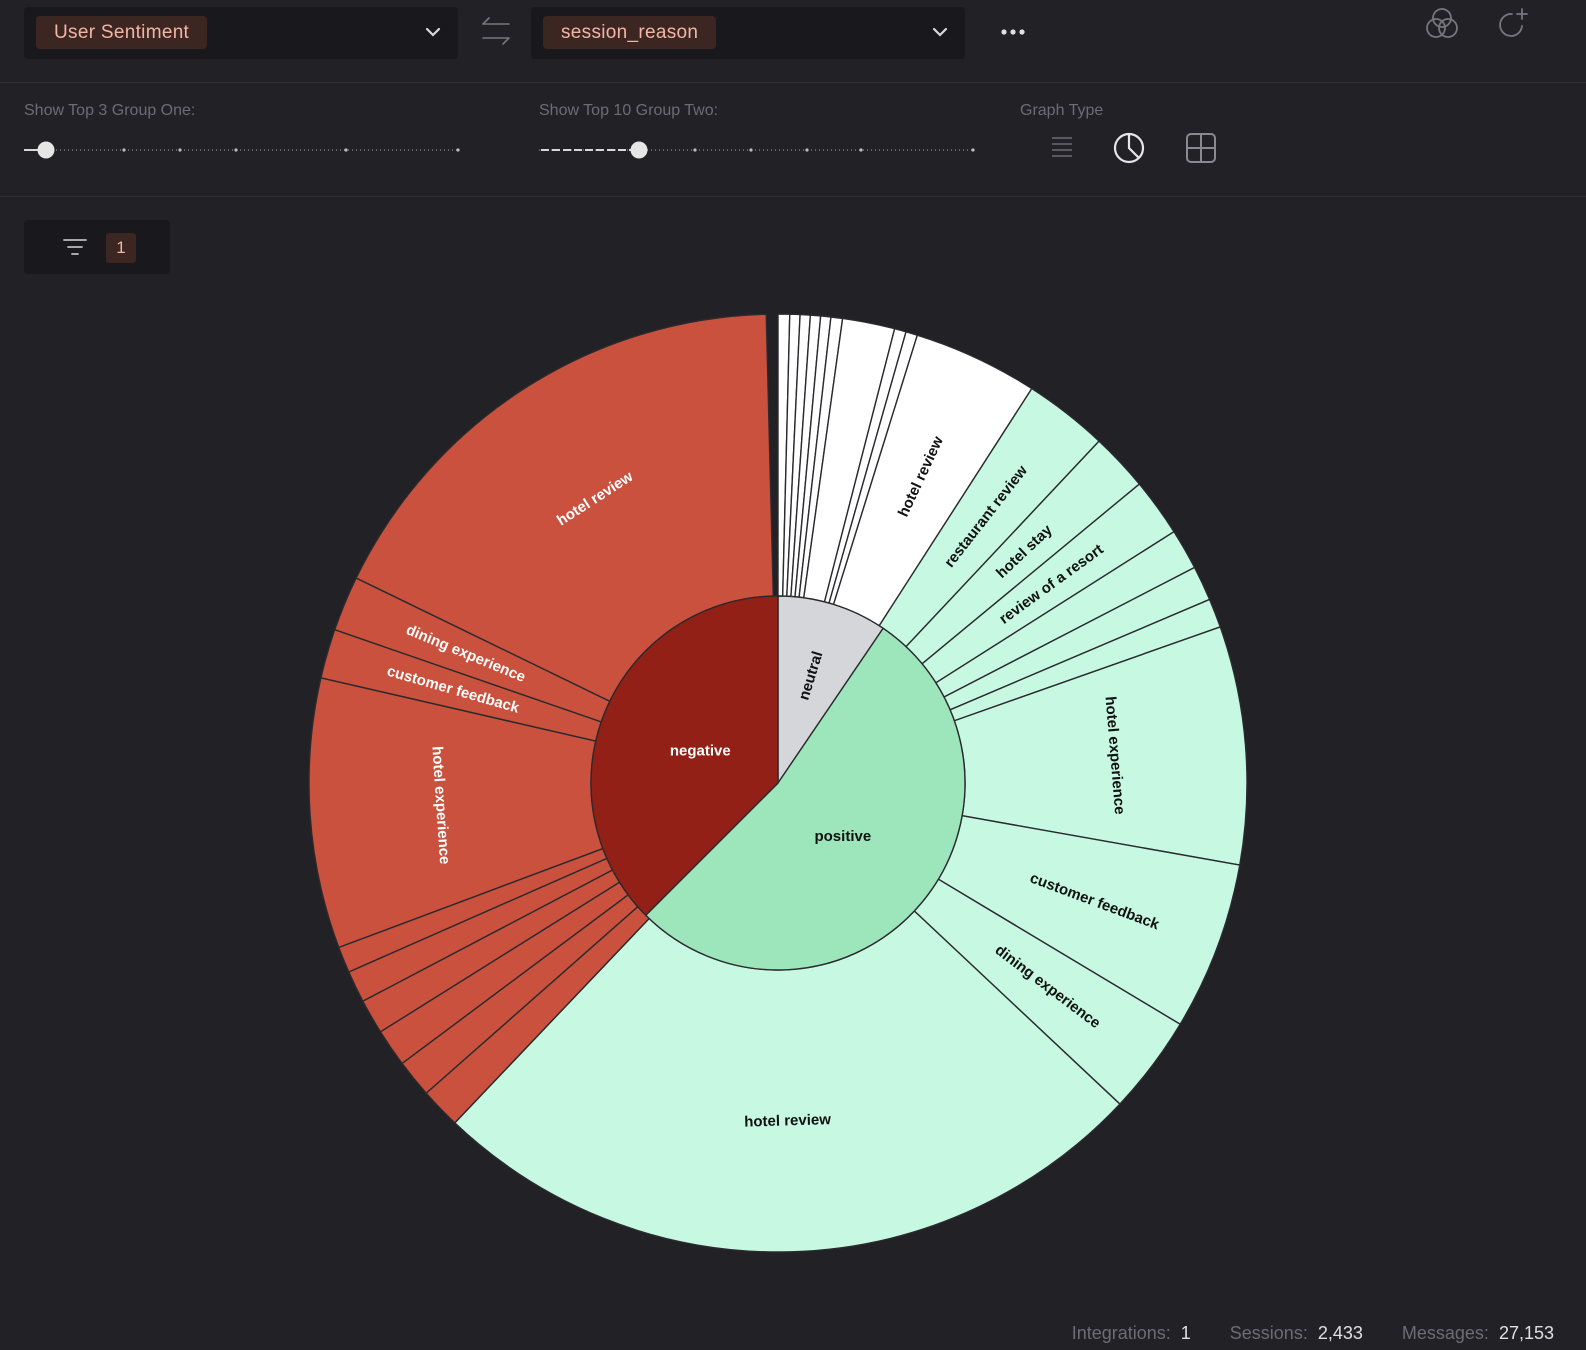 This screenshot has height=1350, width=1586. I want to click on integrations-value: 1, so click(1185, 1333).